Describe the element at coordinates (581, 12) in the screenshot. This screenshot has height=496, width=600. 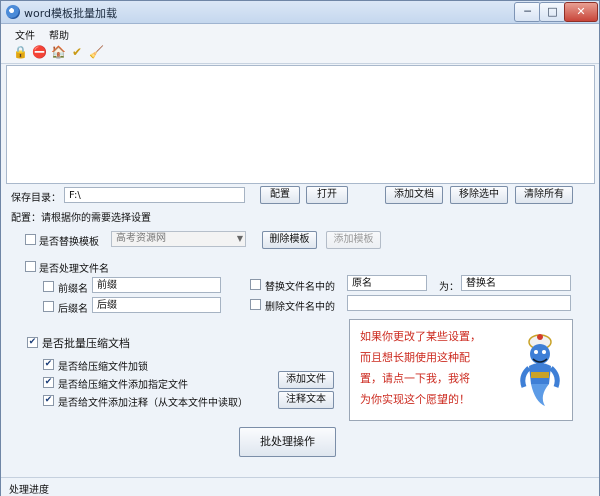
I see `close-button: ✕` at that location.